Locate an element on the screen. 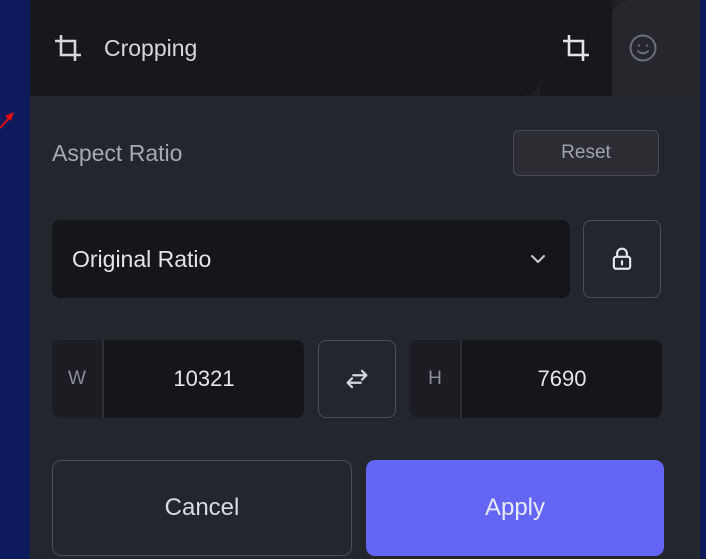 The image size is (706, 559). width-label: W is located at coordinates (78, 379).